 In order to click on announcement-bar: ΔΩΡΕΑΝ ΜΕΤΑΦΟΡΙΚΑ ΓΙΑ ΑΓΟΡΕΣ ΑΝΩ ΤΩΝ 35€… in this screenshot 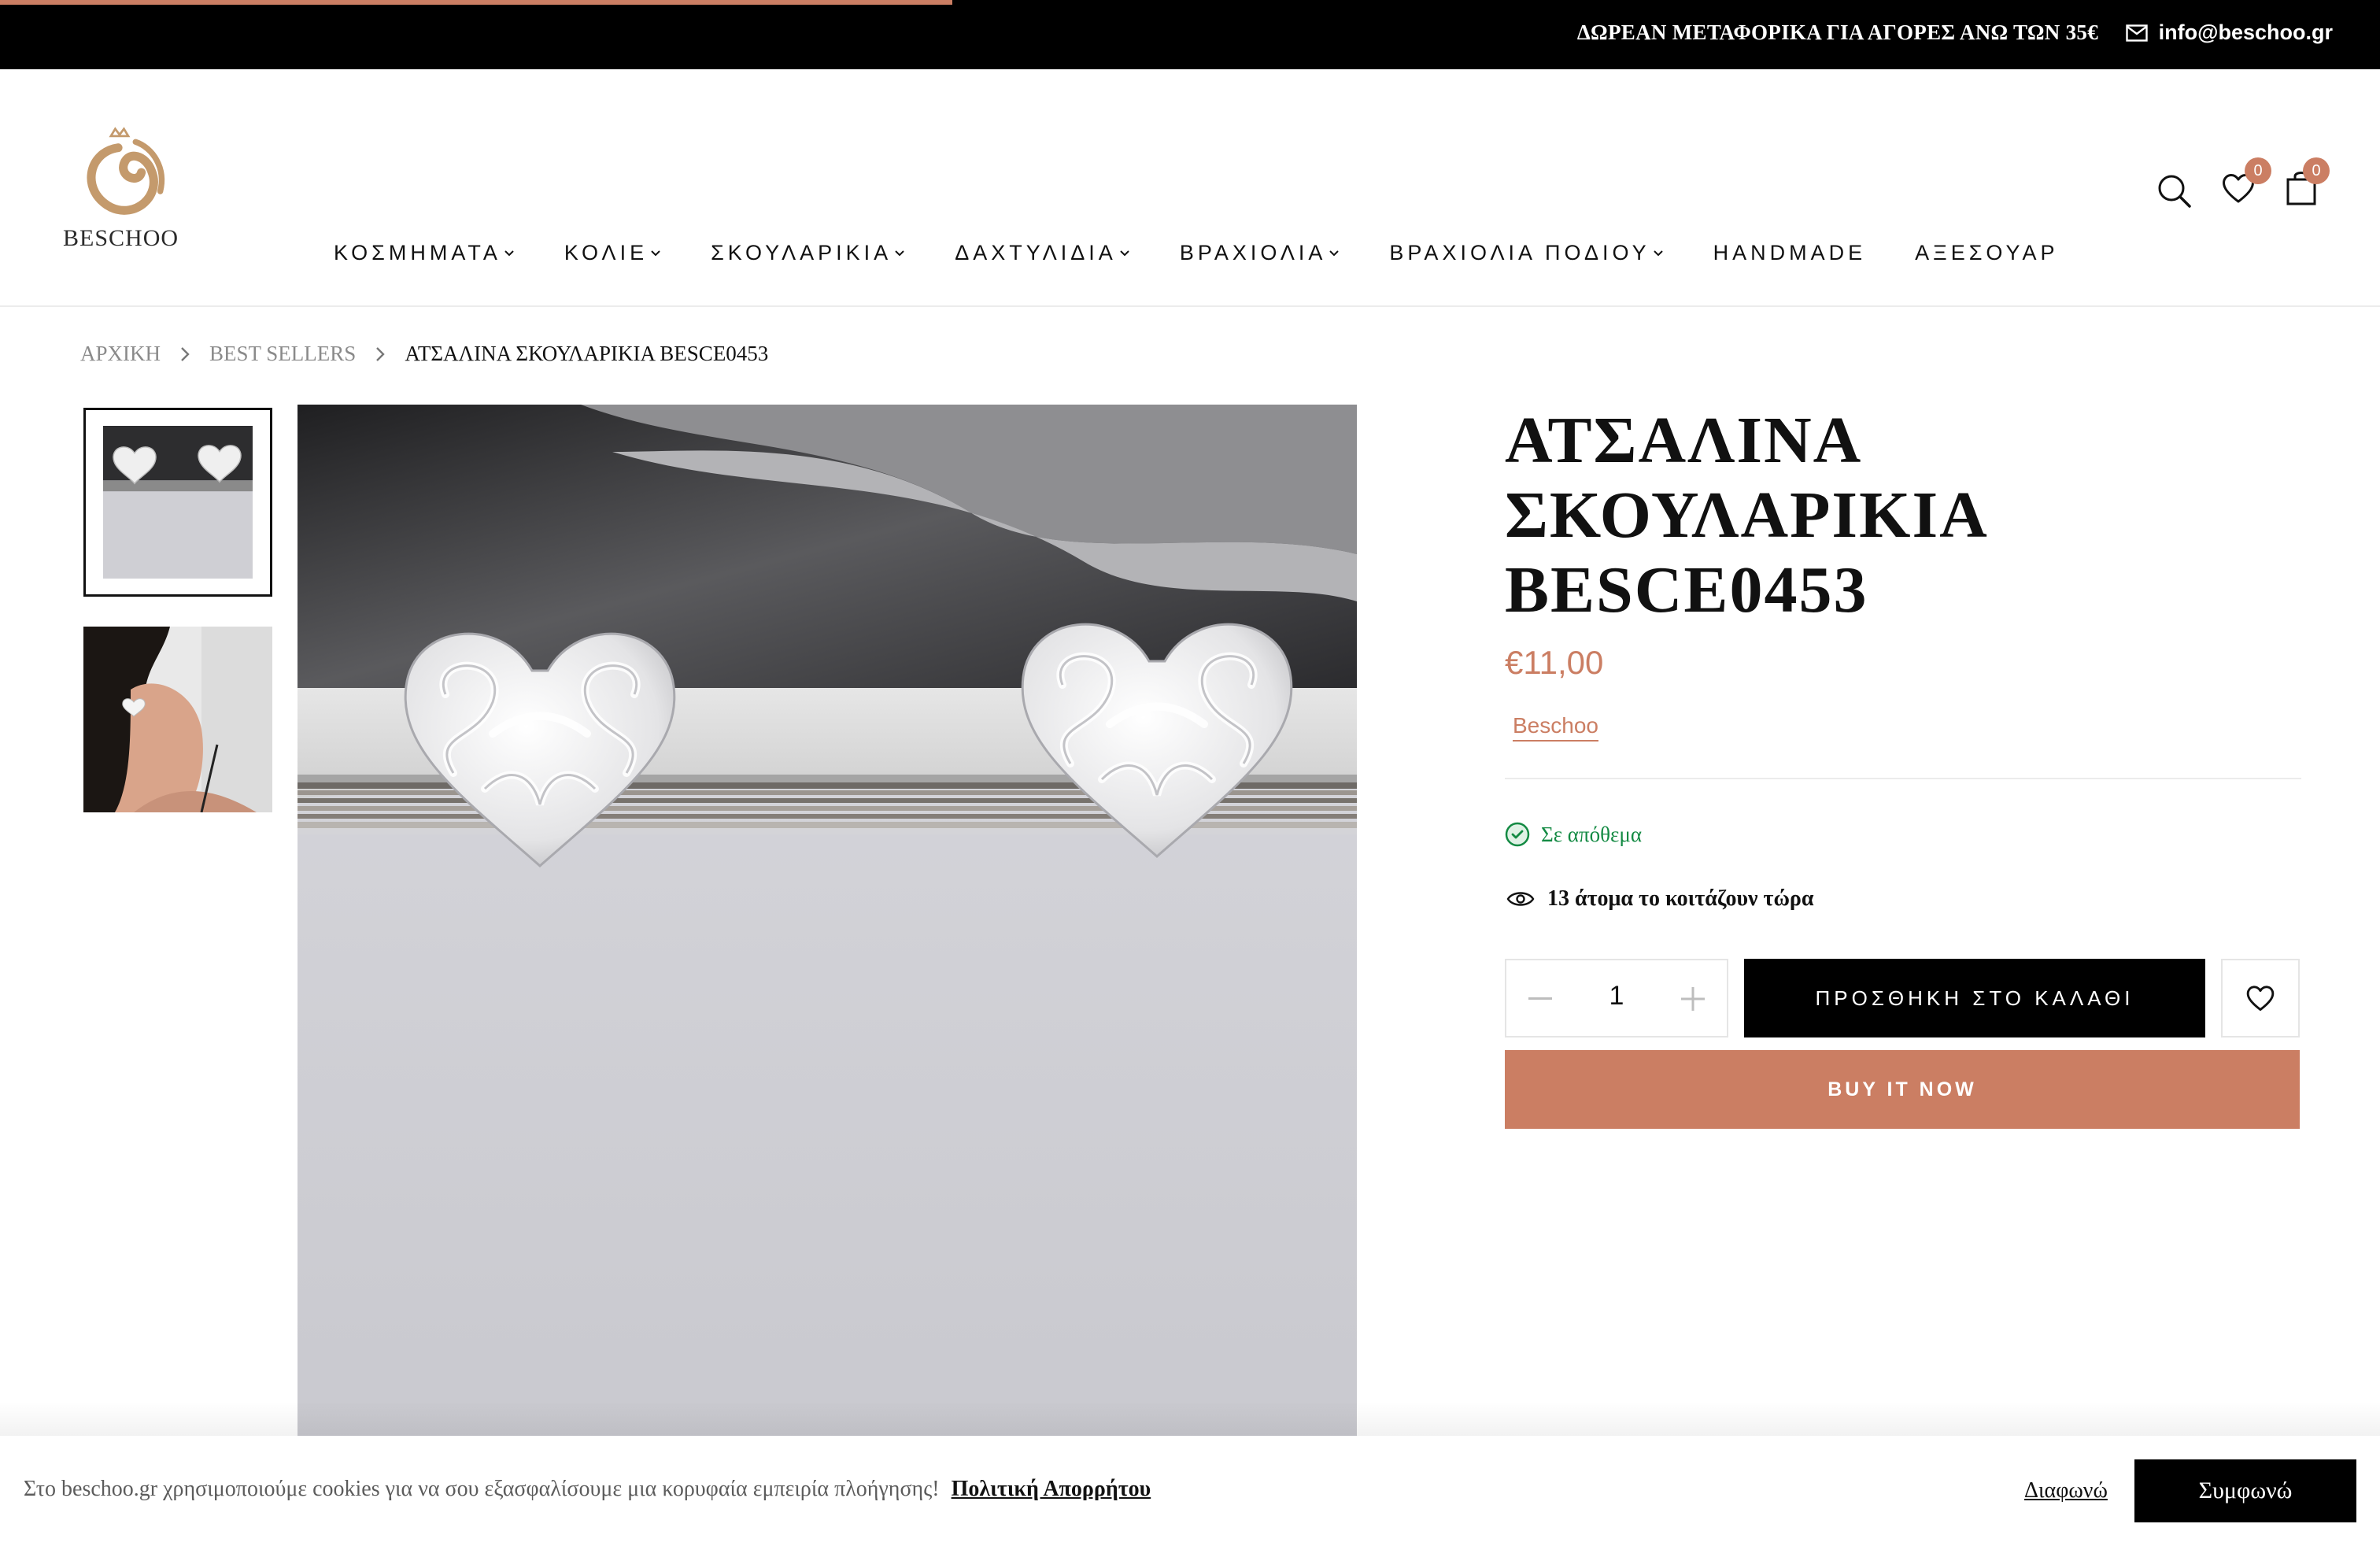, I will do `click(1190, 34)`.